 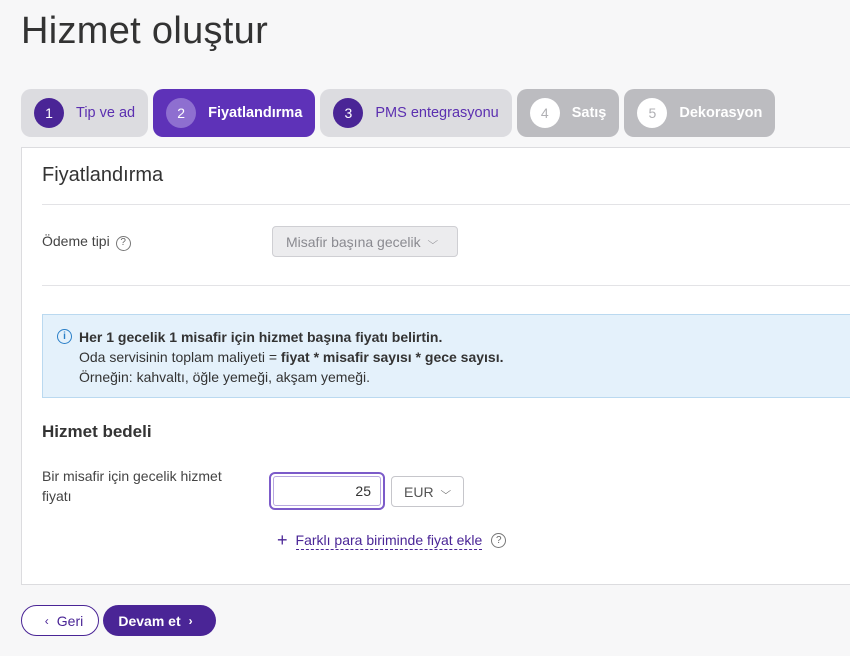 I want to click on back-label: Geri, so click(x=70, y=620).